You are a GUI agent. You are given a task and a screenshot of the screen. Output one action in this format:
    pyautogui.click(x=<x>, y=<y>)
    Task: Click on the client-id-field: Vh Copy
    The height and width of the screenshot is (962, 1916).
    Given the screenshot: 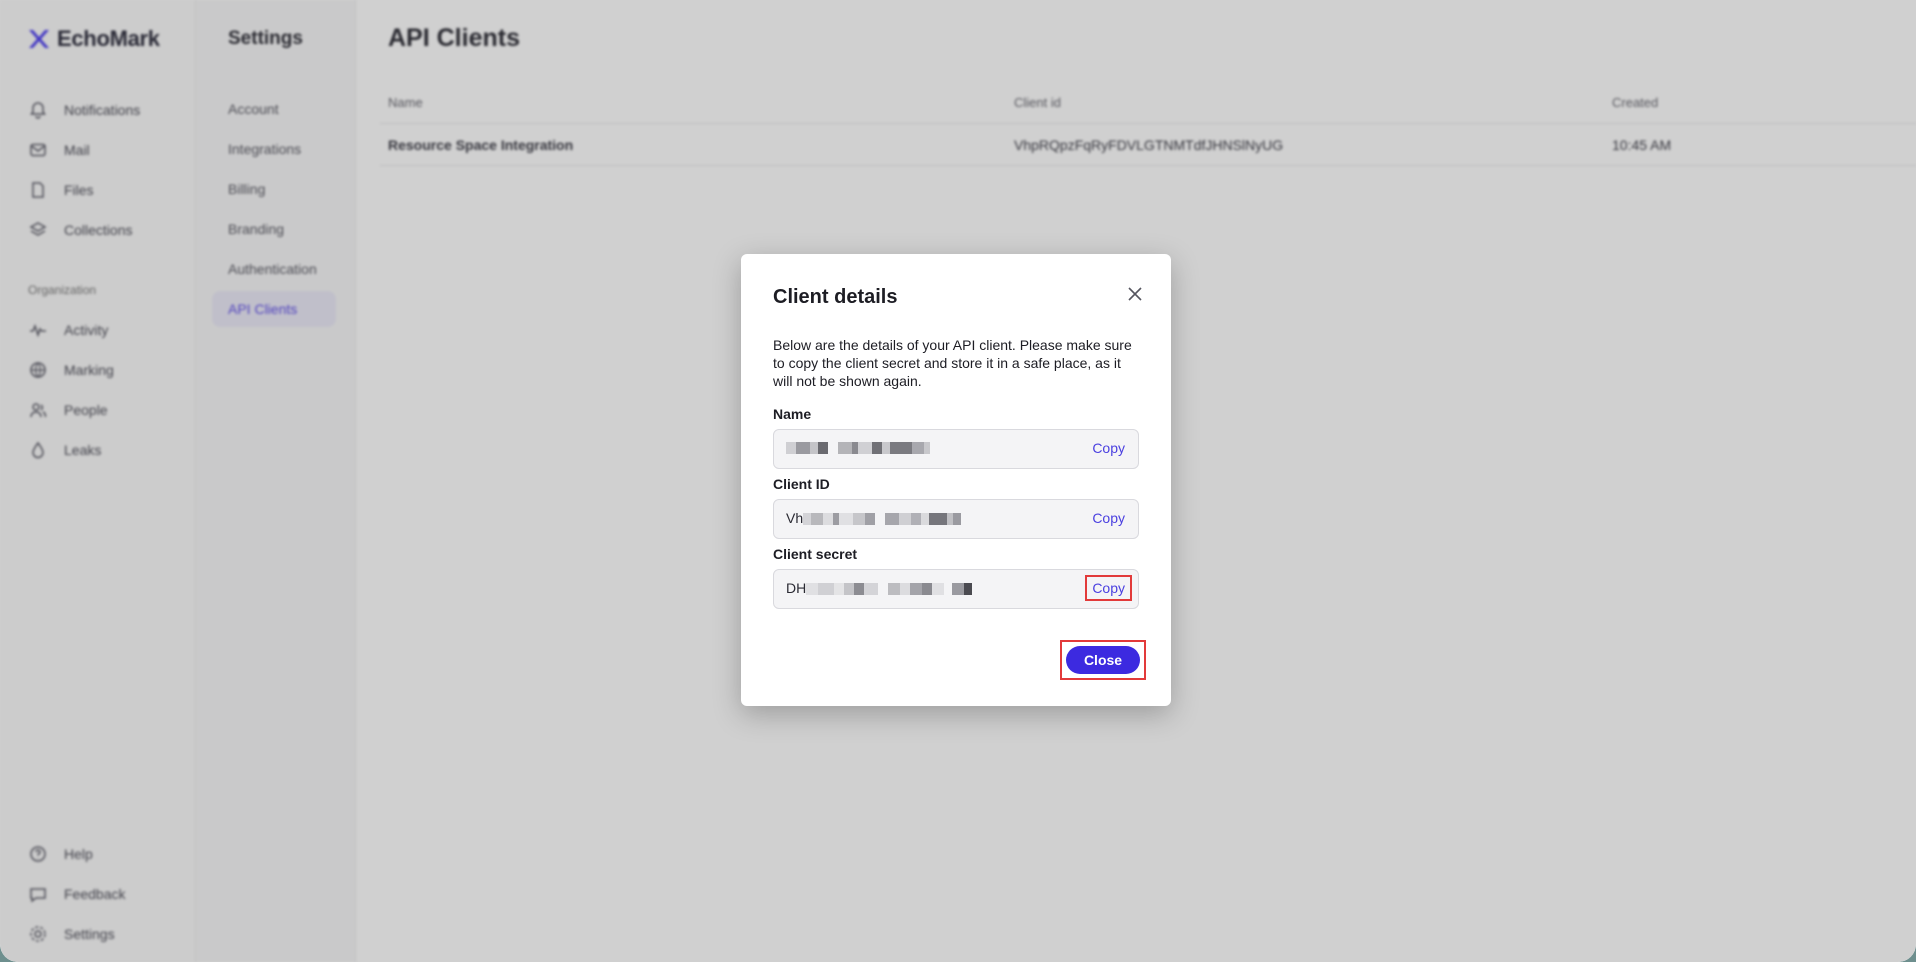 What is the action you would take?
    pyautogui.click(x=956, y=519)
    